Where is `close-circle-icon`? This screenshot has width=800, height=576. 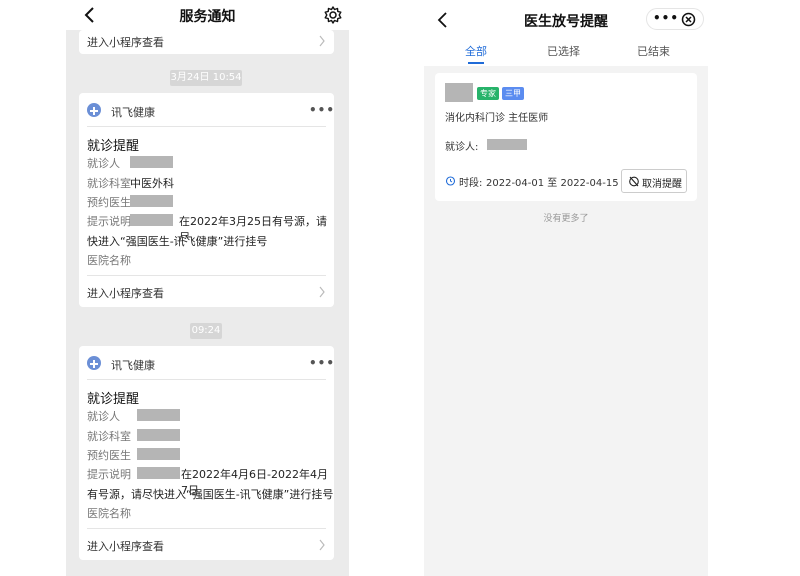 close-circle-icon is located at coordinates (688, 19).